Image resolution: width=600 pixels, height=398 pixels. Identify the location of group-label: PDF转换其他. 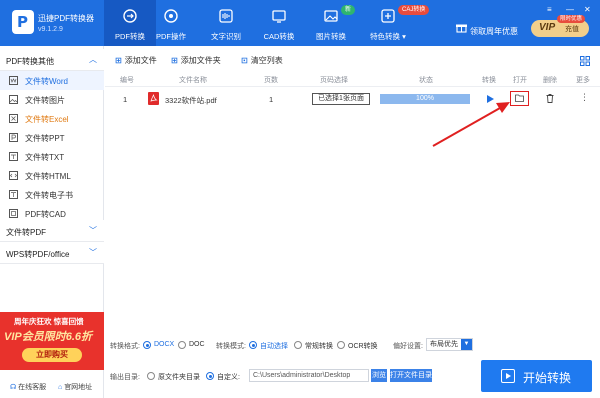
(30, 61).